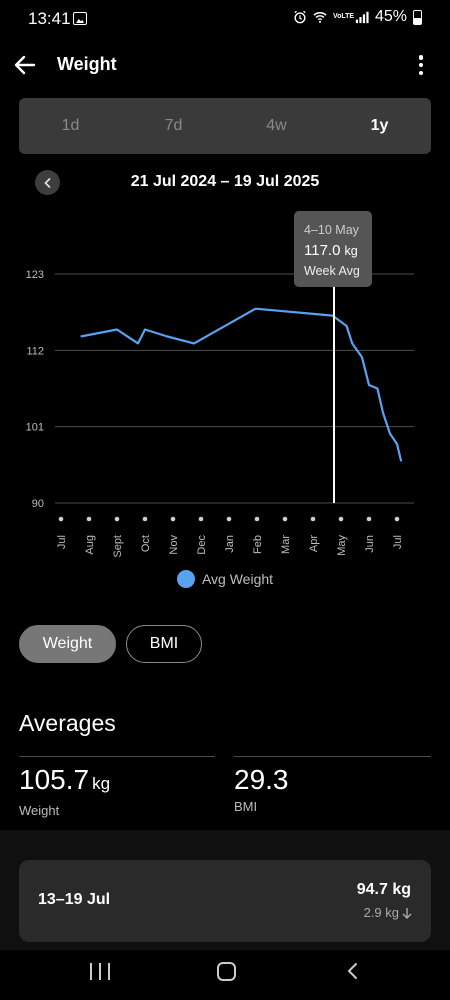 Image resolution: width=450 pixels, height=1000 pixels. What do you see at coordinates (225, 19) in the screenshot?
I see `status-bar: 13:41 VoLTE 45%` at bounding box center [225, 19].